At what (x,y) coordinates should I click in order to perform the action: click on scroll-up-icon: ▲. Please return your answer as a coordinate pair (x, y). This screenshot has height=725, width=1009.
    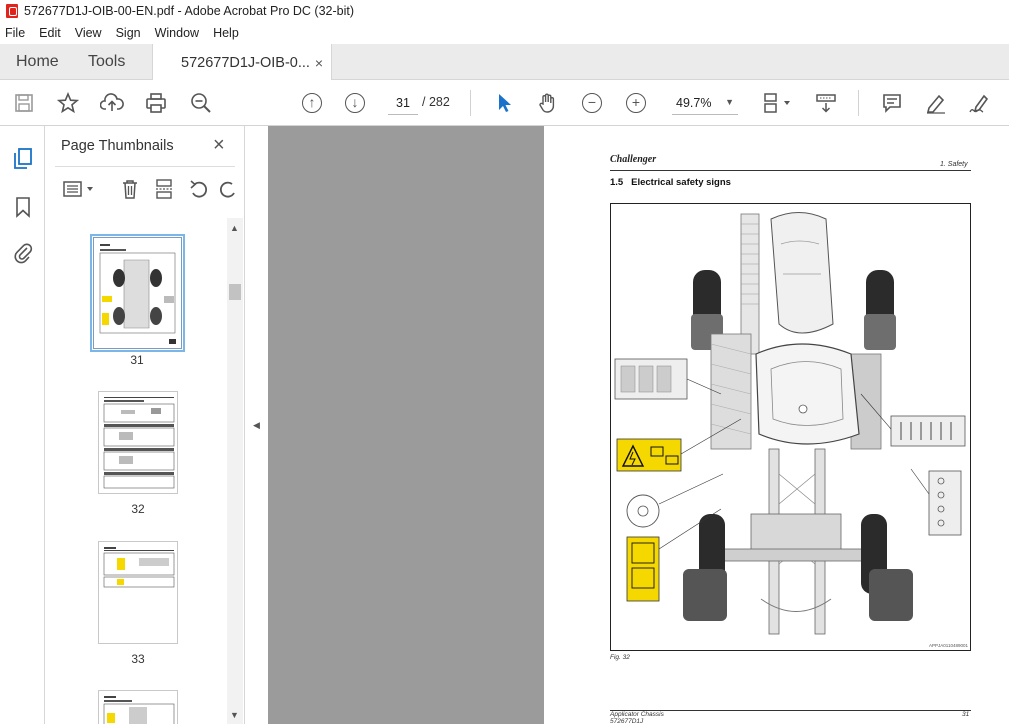
    Looking at the image, I should click on (234, 228).